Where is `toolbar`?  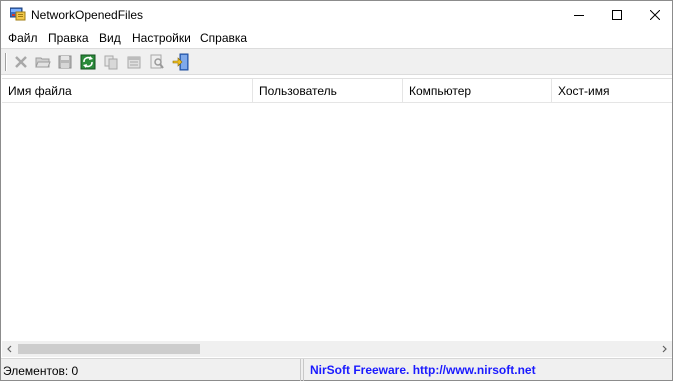 toolbar is located at coordinates (336, 61).